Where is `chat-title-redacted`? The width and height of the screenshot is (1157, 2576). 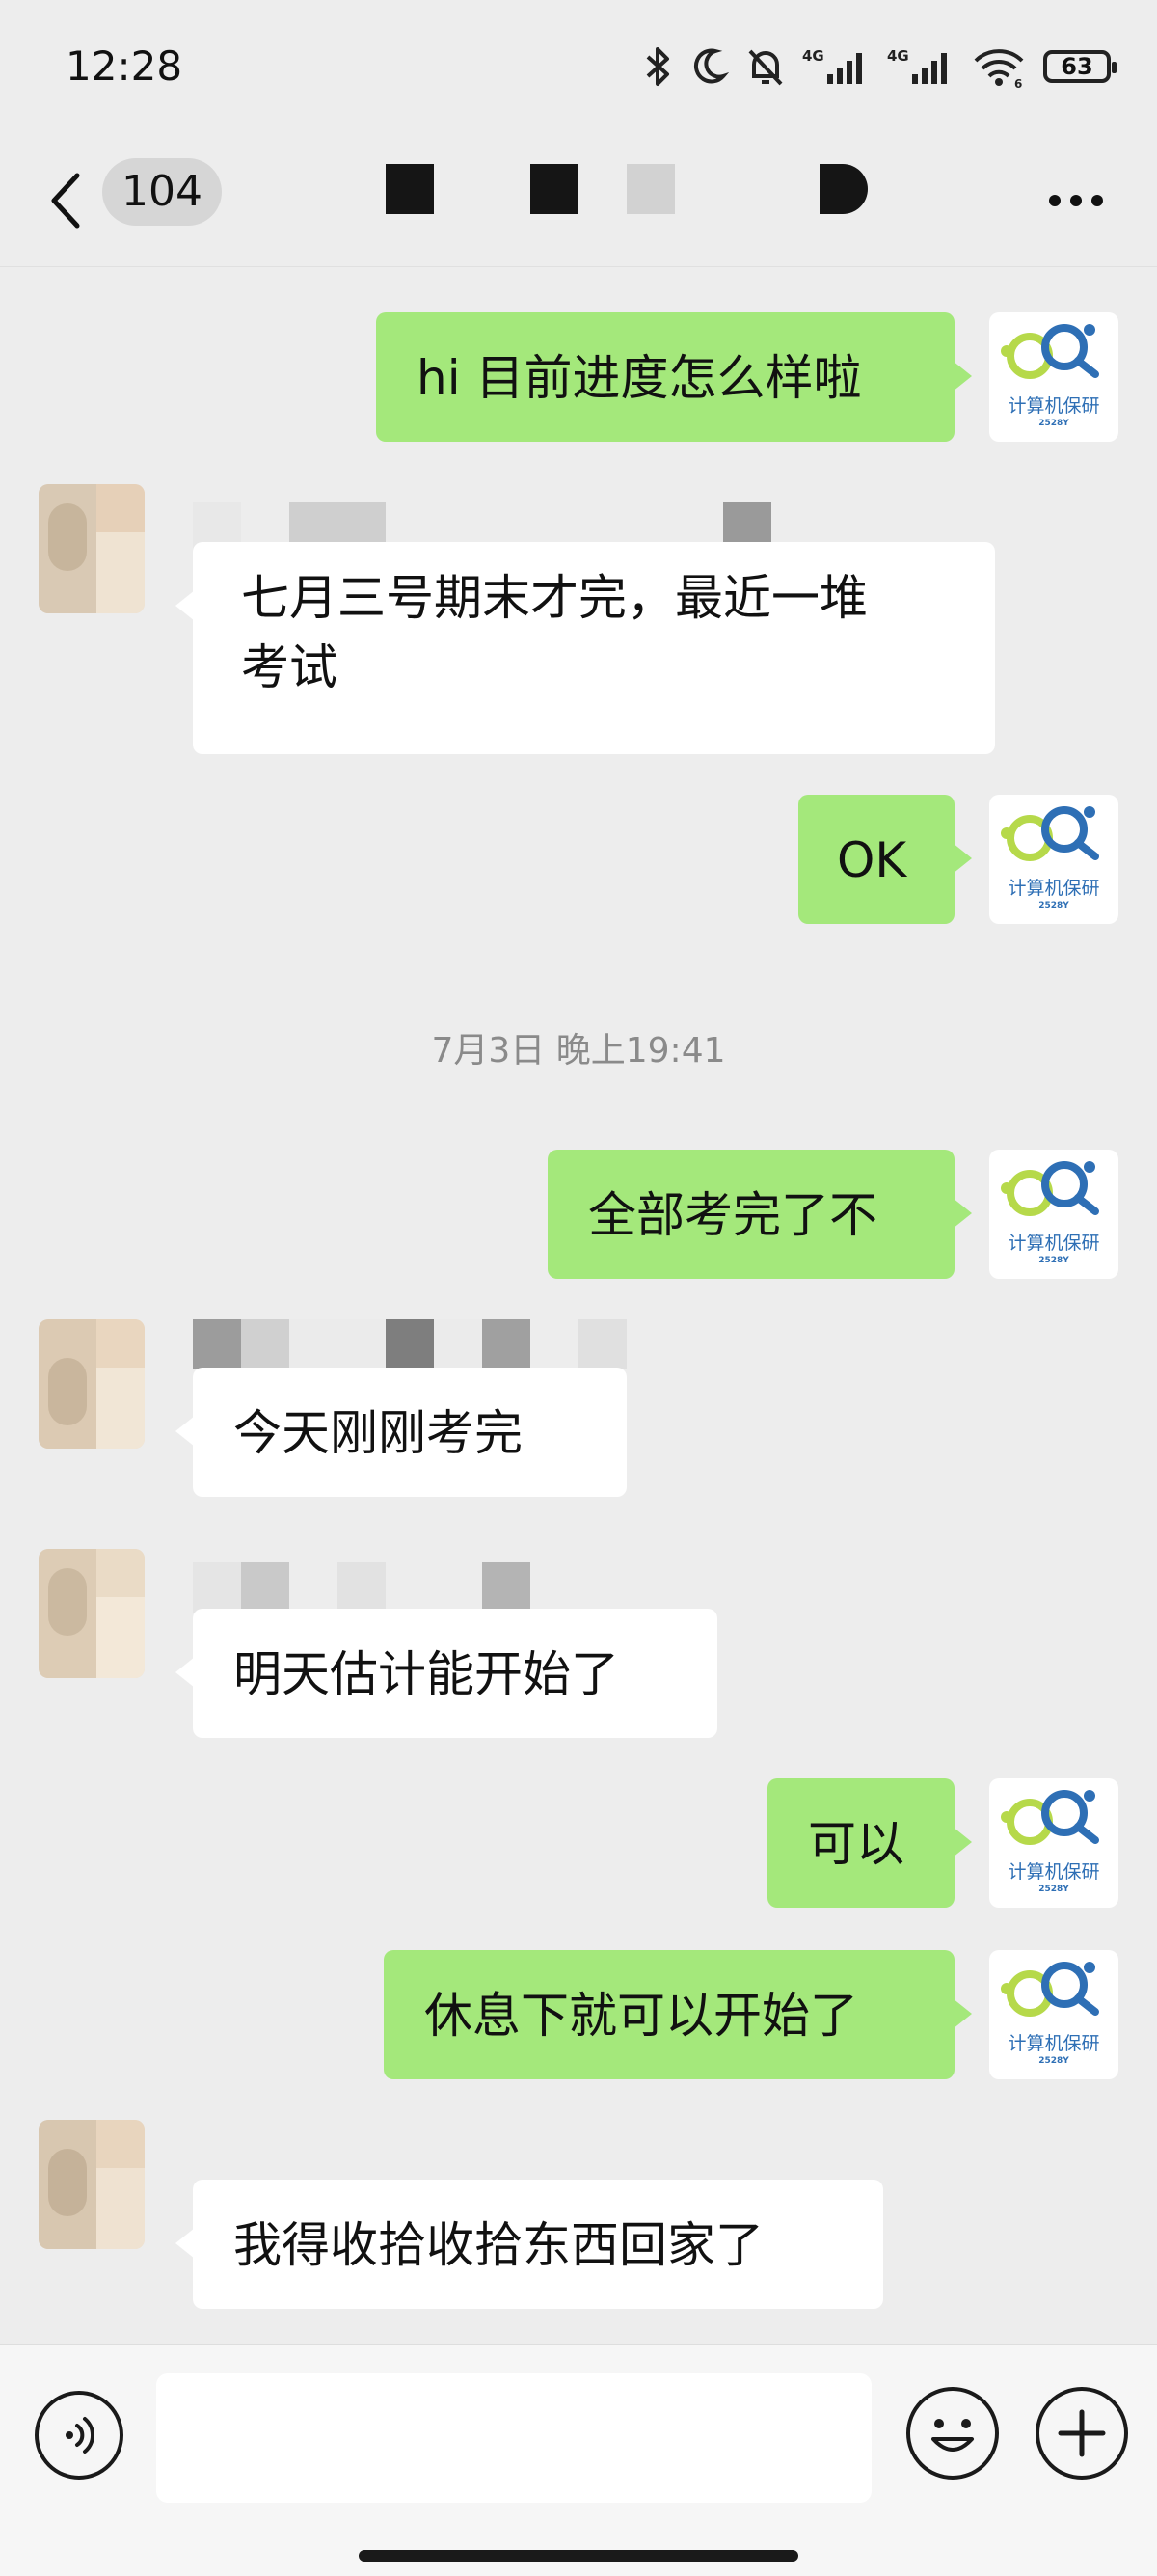
chat-title-redacted is located at coordinates (636, 190).